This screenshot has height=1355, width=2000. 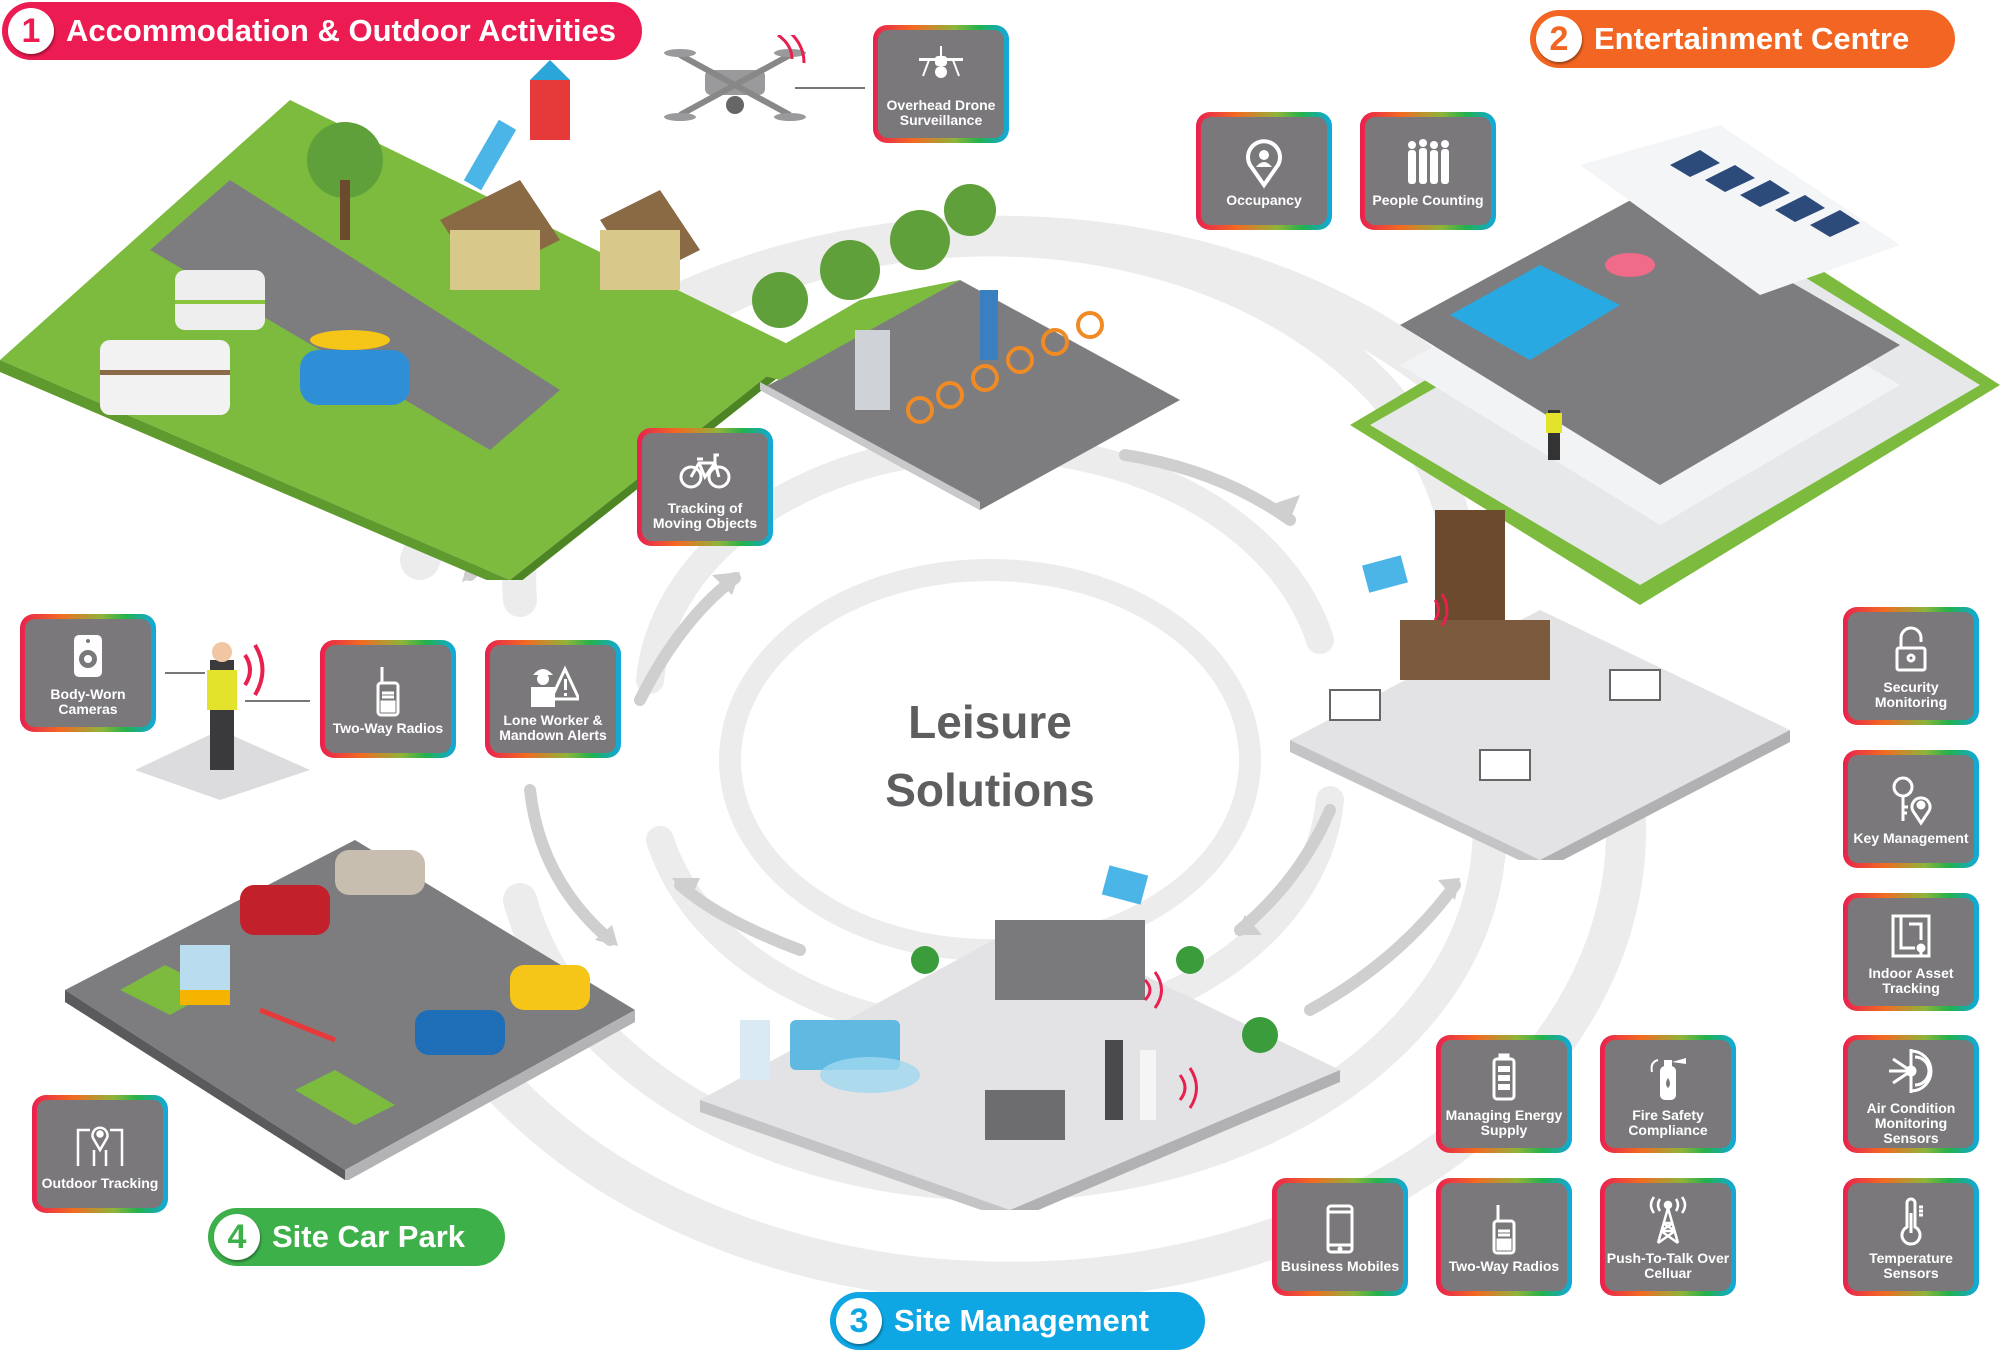 What do you see at coordinates (1911, 1265) in the screenshot?
I see `tile-label-temperature: Temperature Sensors` at bounding box center [1911, 1265].